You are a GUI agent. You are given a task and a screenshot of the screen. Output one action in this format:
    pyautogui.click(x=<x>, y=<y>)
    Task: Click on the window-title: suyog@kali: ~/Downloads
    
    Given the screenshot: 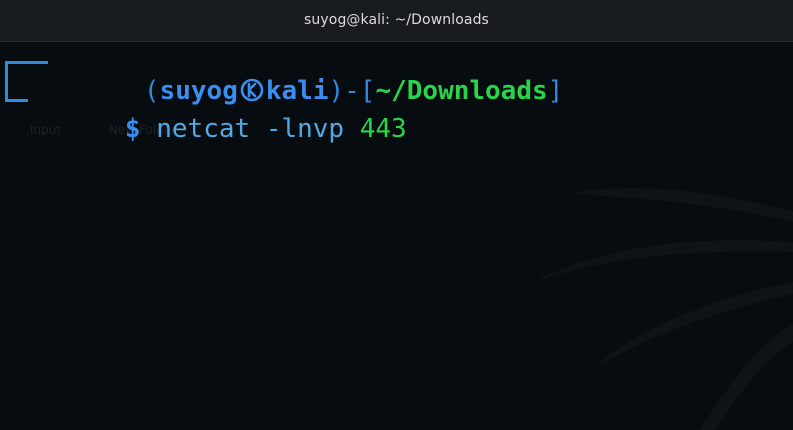 What is the action you would take?
    pyautogui.click(x=396, y=20)
    